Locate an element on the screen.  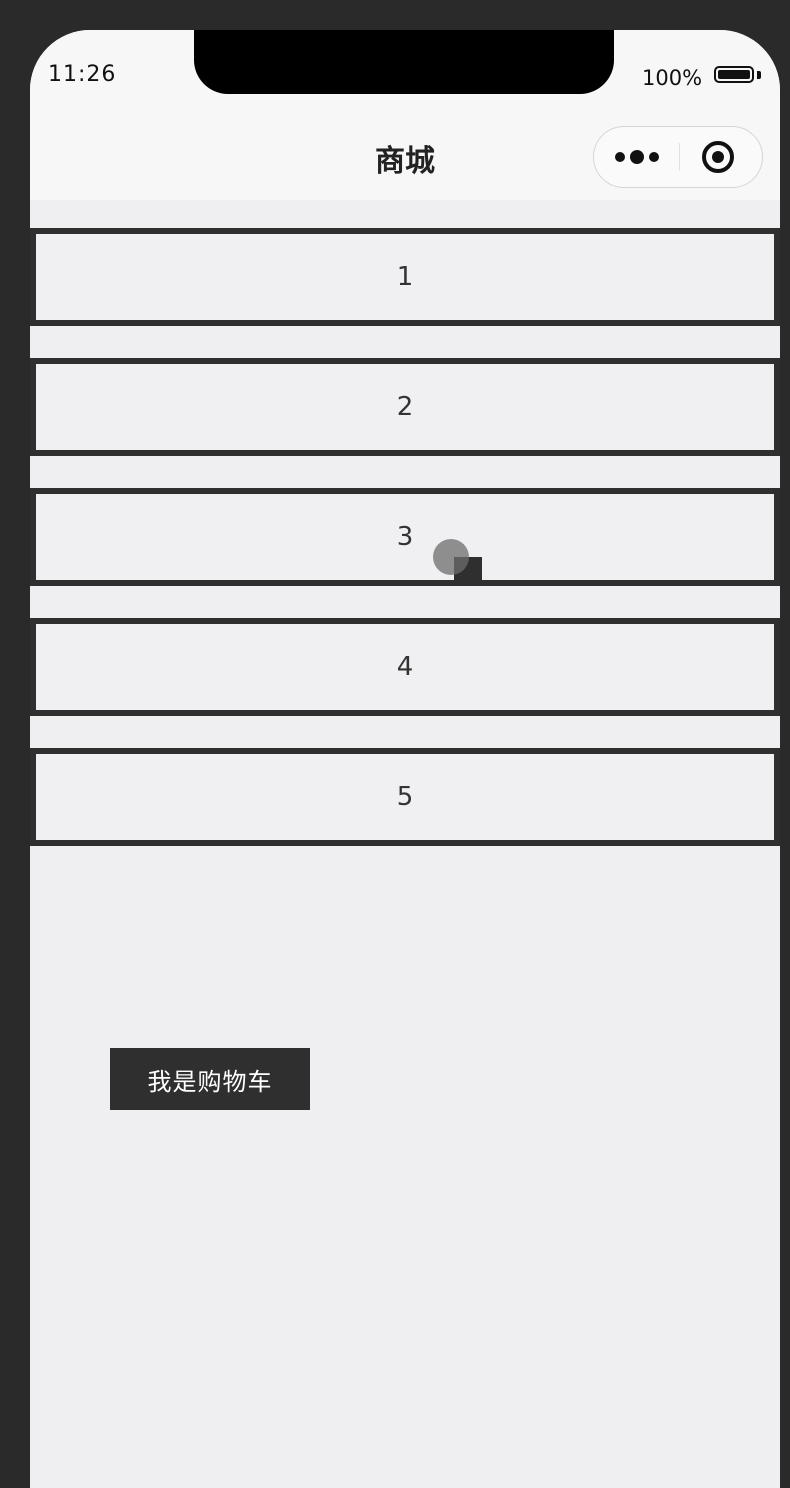
list-item-label: 5 is located at coordinates (405, 797).